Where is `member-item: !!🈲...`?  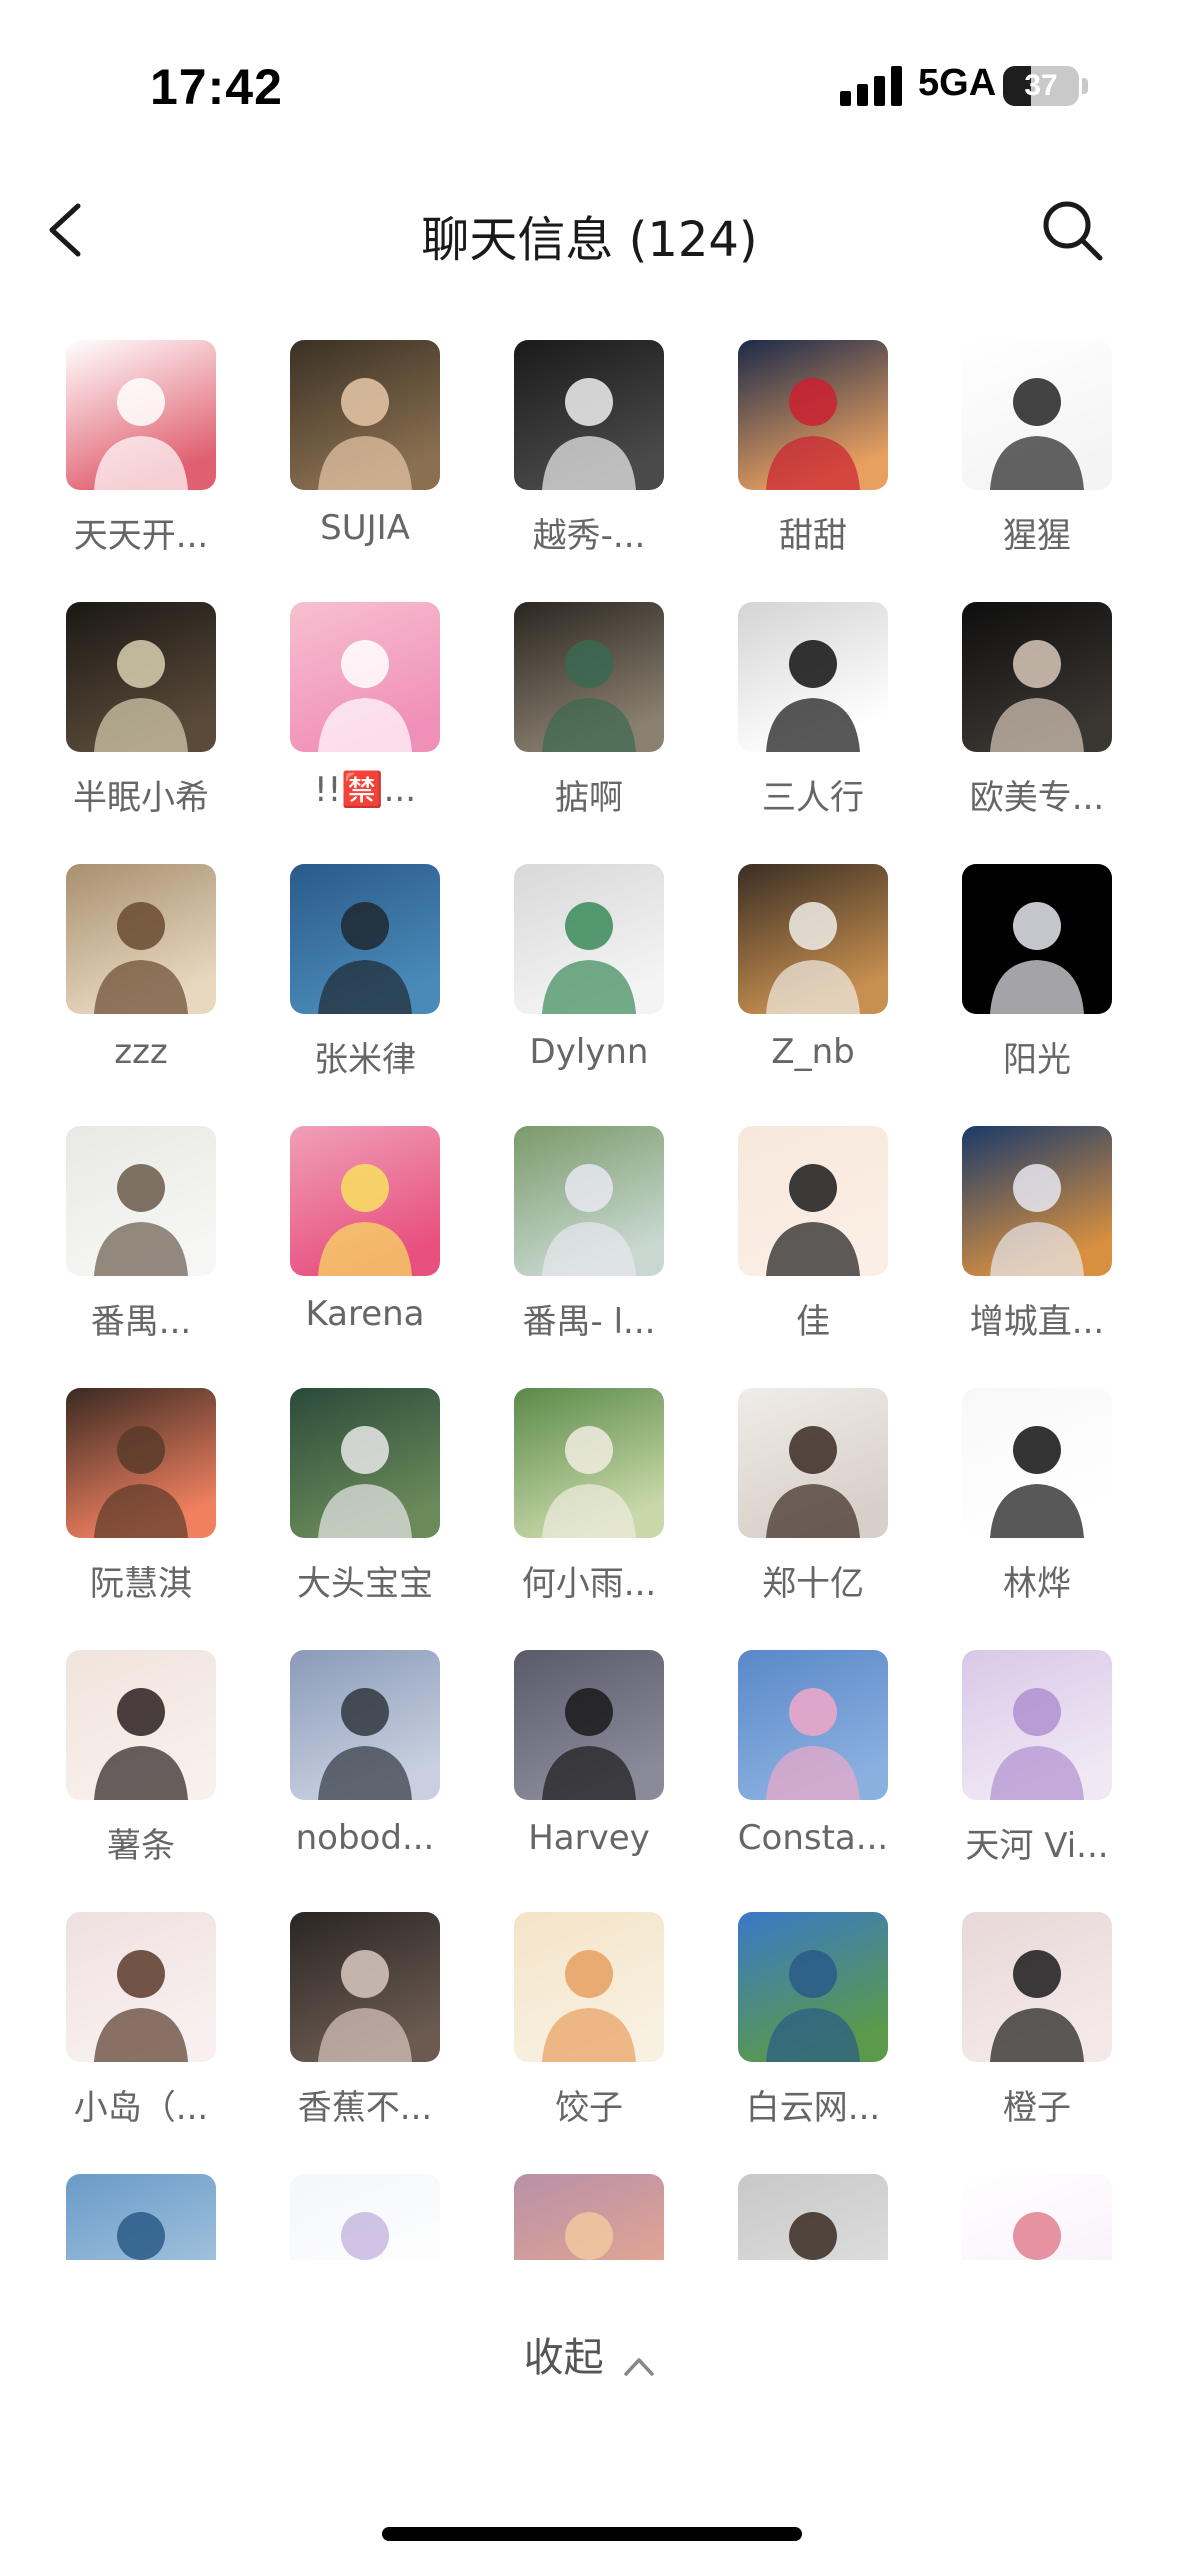 member-item: !!🈲... is located at coordinates (380, 733).